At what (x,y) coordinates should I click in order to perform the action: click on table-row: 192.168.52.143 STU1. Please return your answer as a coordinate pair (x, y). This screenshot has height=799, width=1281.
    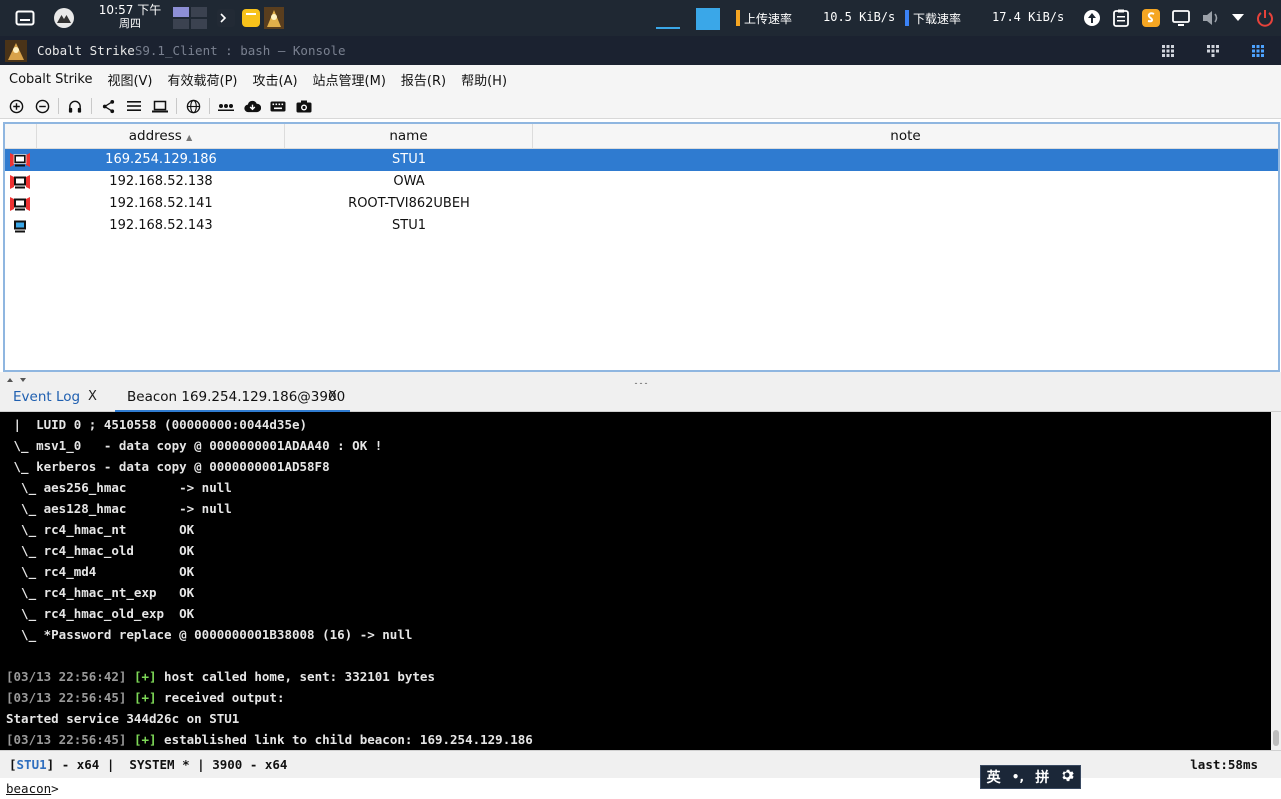
    Looking at the image, I should click on (641, 226).